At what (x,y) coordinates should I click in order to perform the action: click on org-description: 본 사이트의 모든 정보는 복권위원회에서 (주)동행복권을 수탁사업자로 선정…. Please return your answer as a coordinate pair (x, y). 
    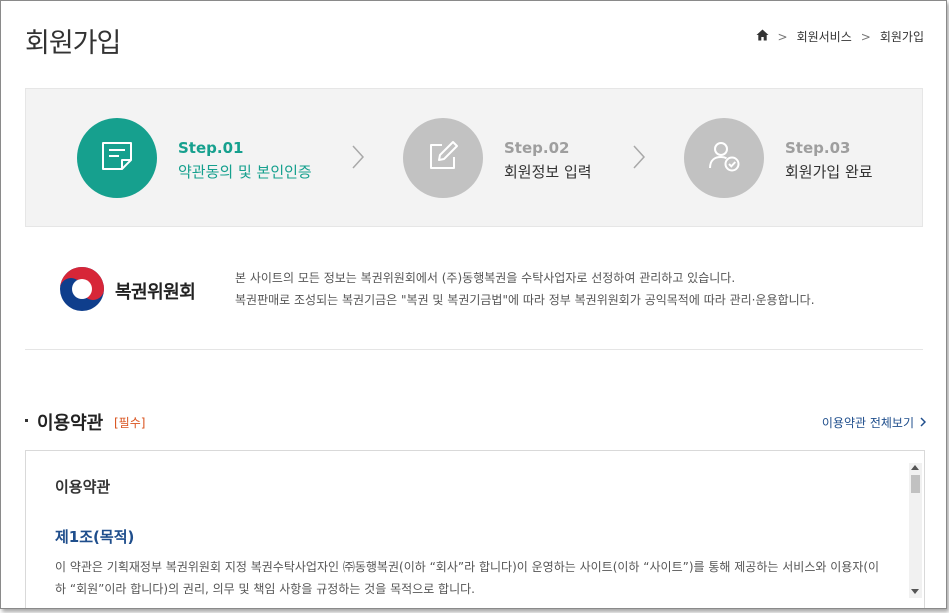
    Looking at the image, I should click on (525, 289).